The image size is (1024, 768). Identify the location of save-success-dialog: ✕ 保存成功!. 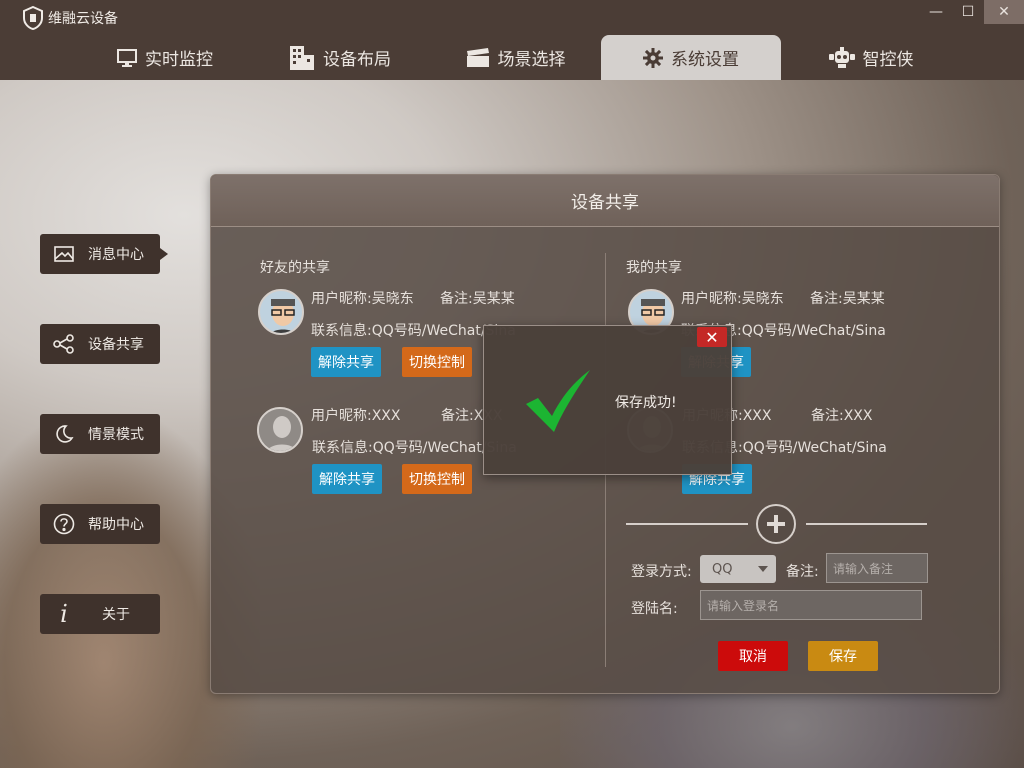
(607, 400).